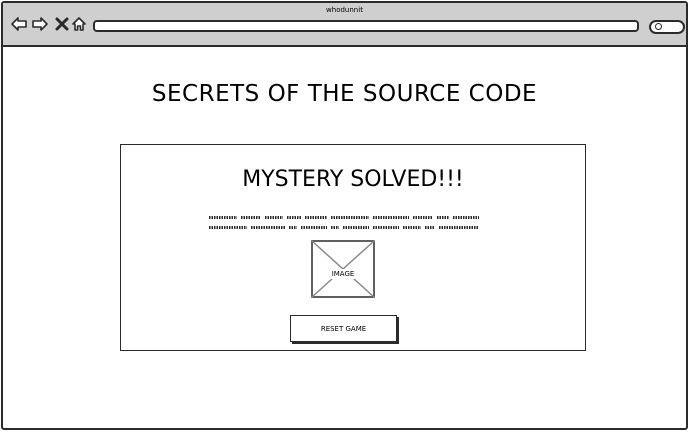  Describe the element at coordinates (366, 26) in the screenshot. I see `url-input` at that location.